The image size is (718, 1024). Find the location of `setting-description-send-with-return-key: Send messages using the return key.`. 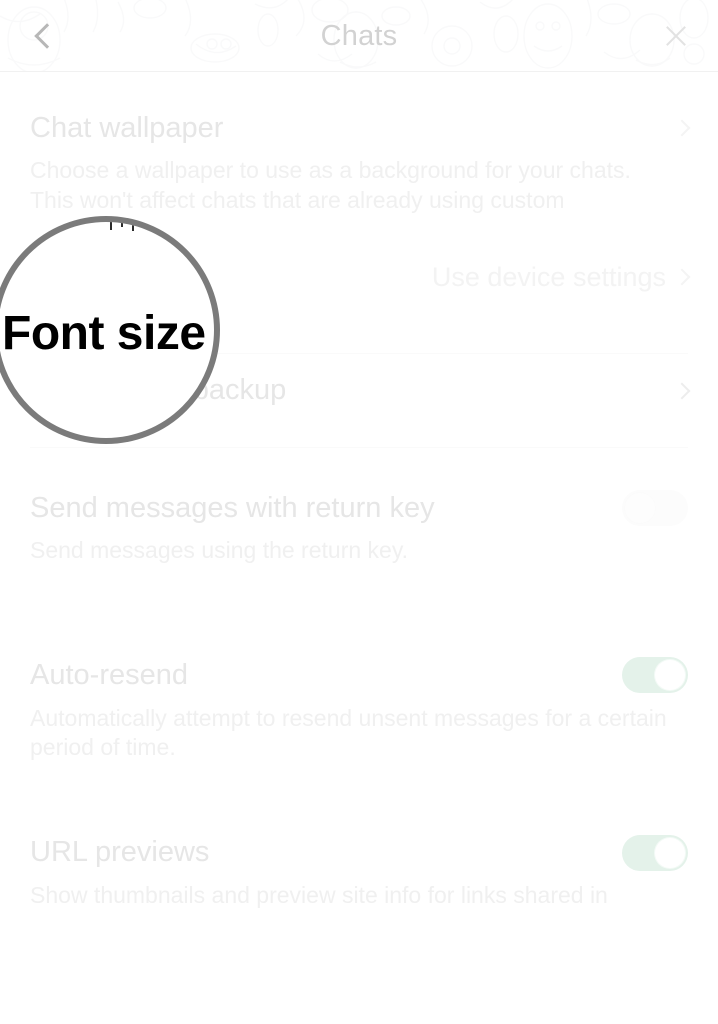

setting-description-send-with-return-key: Send messages using the return key. is located at coordinates (219, 549).